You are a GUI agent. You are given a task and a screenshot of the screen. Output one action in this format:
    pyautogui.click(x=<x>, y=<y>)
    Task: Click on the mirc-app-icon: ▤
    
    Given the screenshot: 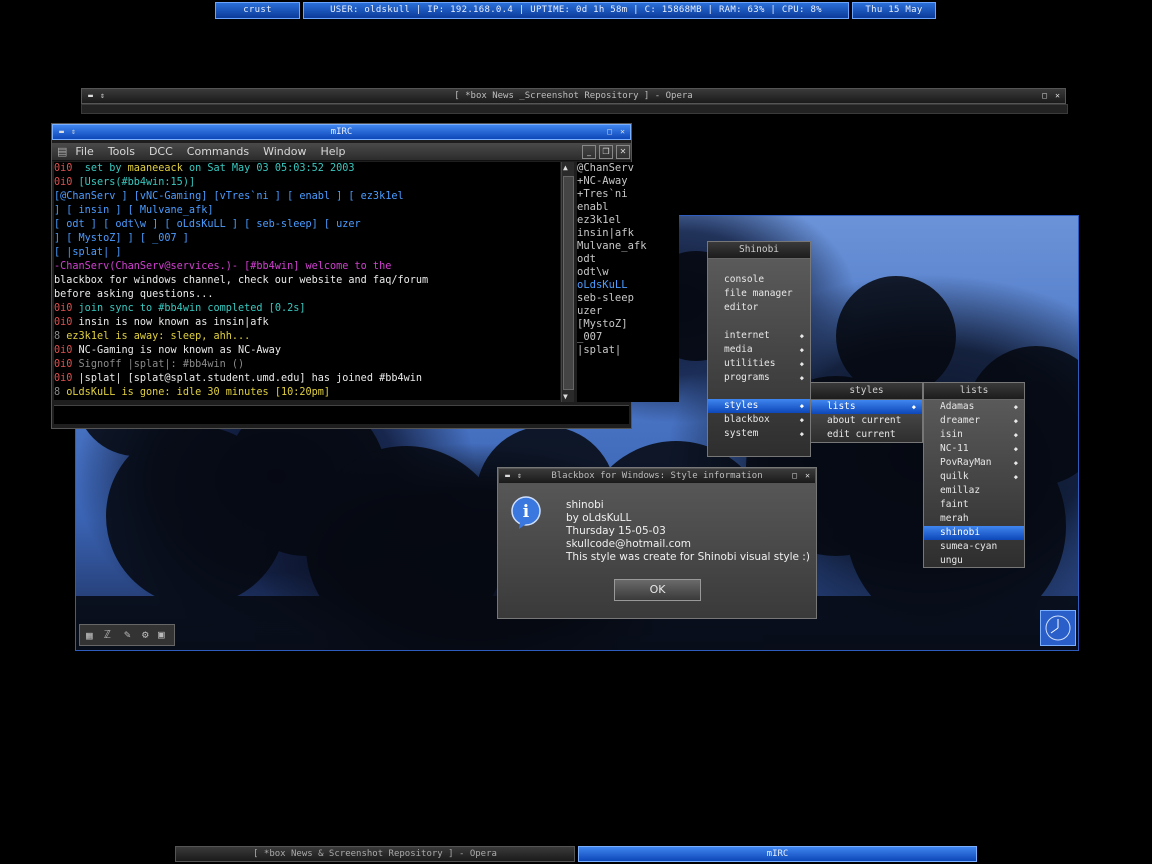 What is the action you would take?
    pyautogui.click(x=62, y=151)
    